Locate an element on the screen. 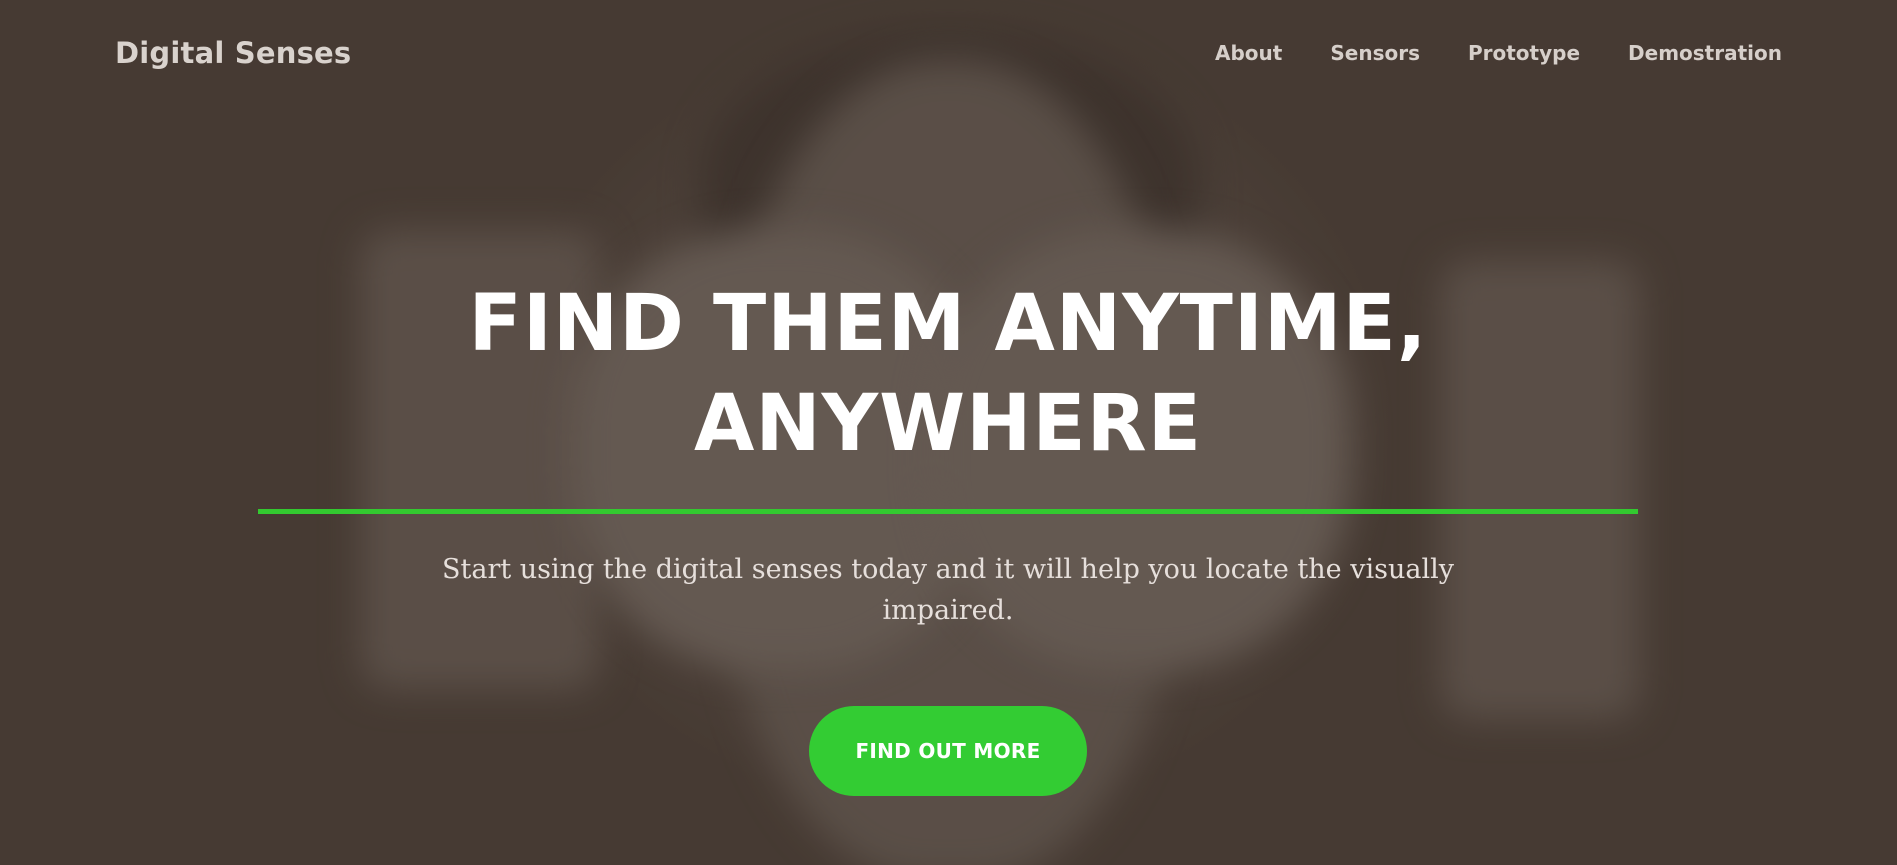 This screenshot has width=1897, height=865. nav-link-about: About is located at coordinates (1248, 53).